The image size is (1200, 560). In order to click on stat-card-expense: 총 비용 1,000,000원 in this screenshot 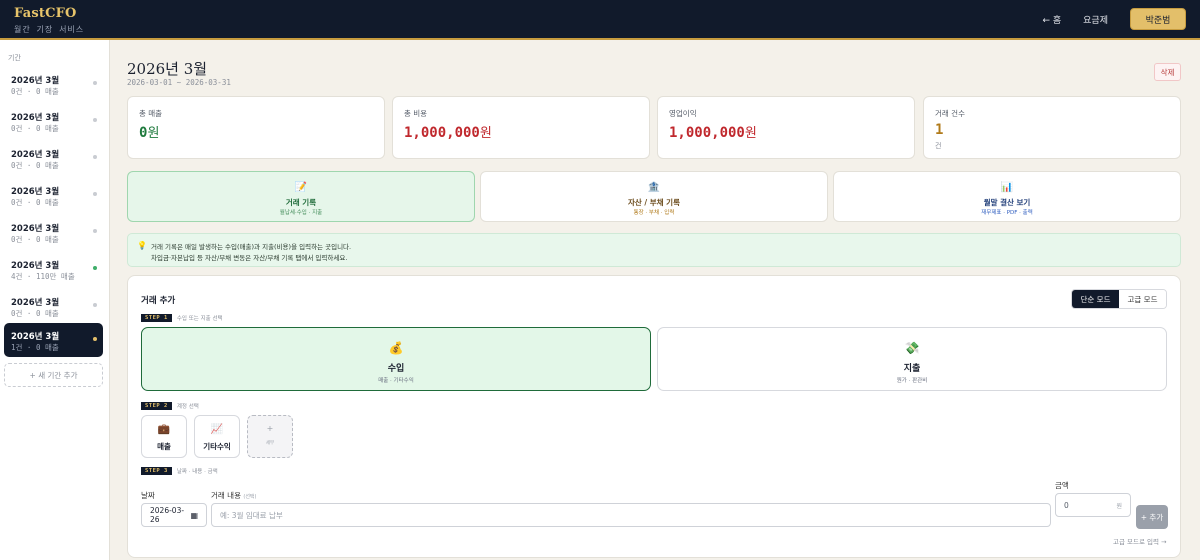, I will do `click(521, 127)`.